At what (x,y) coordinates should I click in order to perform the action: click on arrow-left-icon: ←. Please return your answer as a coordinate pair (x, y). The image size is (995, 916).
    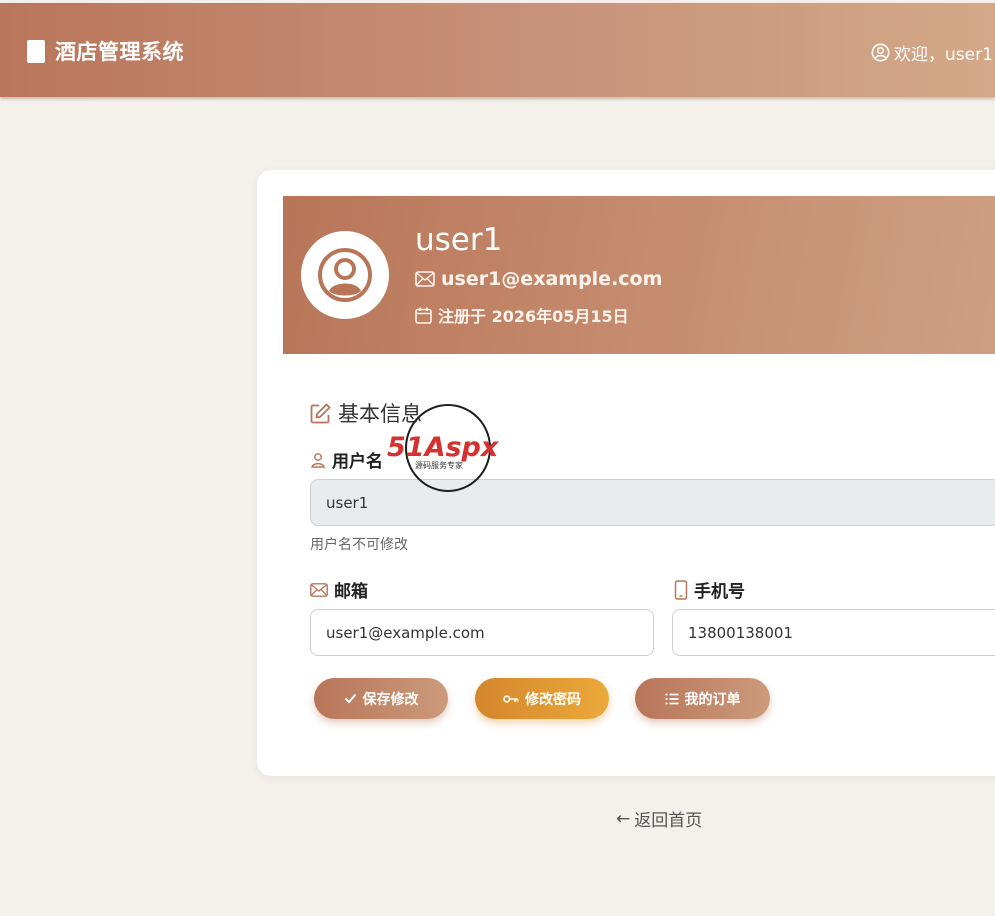
    Looking at the image, I should click on (623, 818).